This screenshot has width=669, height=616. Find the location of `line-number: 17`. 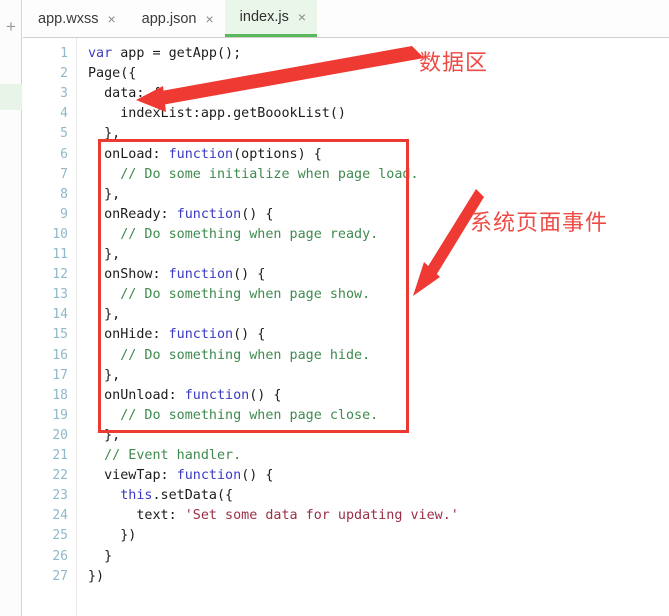

line-number: 17 is located at coordinates (60, 375).